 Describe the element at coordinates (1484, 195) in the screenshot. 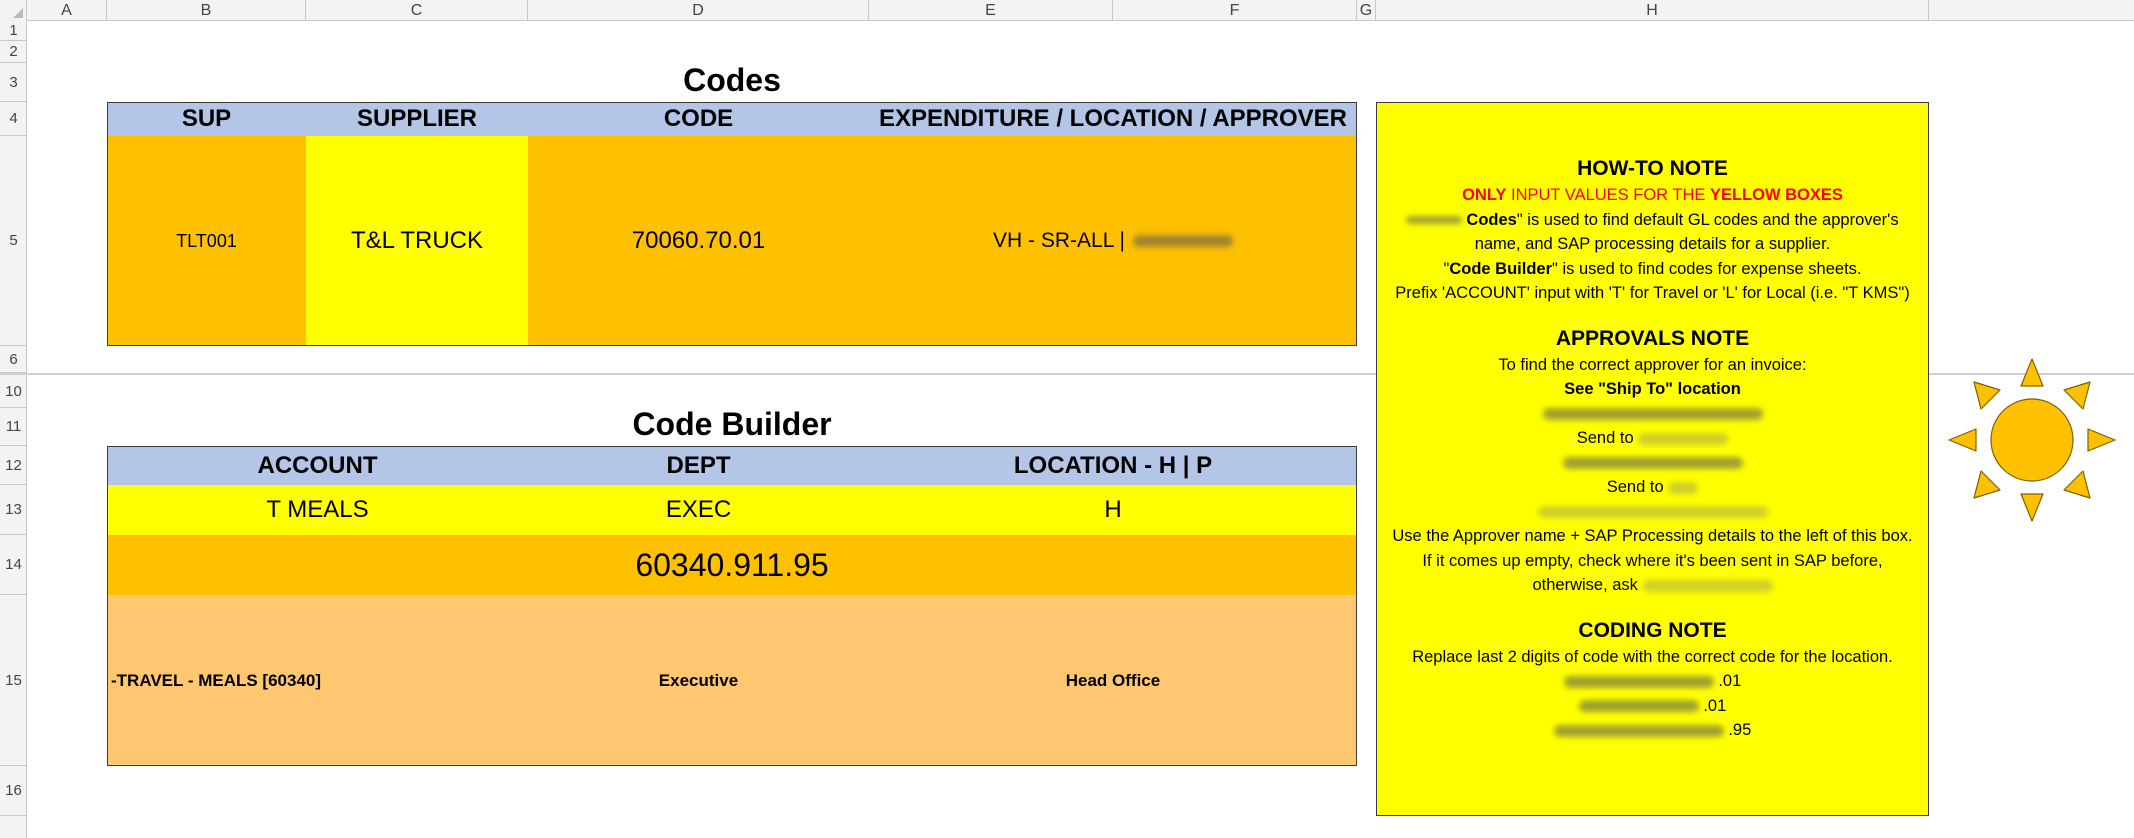

I see `only-word: ONLY` at that location.